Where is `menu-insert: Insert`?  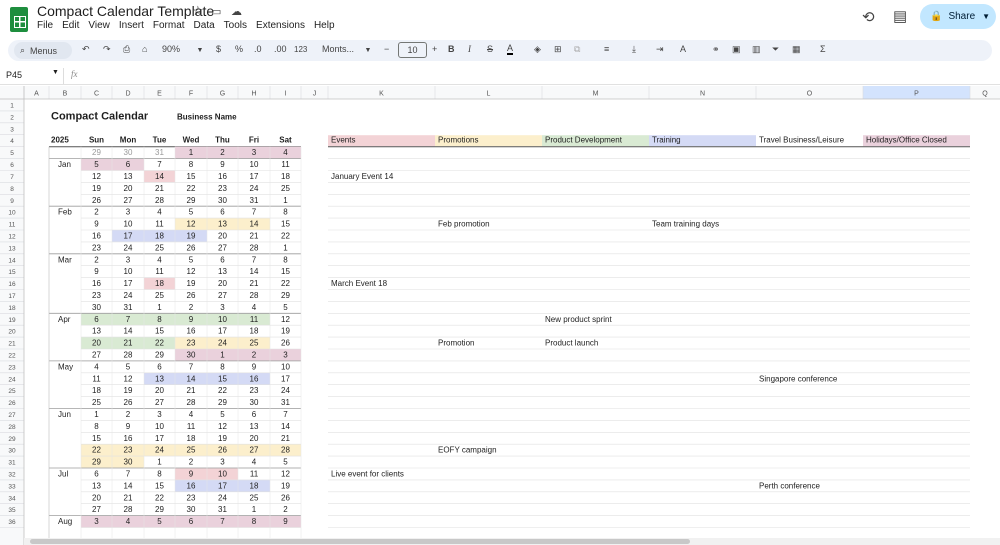 menu-insert: Insert is located at coordinates (131, 25).